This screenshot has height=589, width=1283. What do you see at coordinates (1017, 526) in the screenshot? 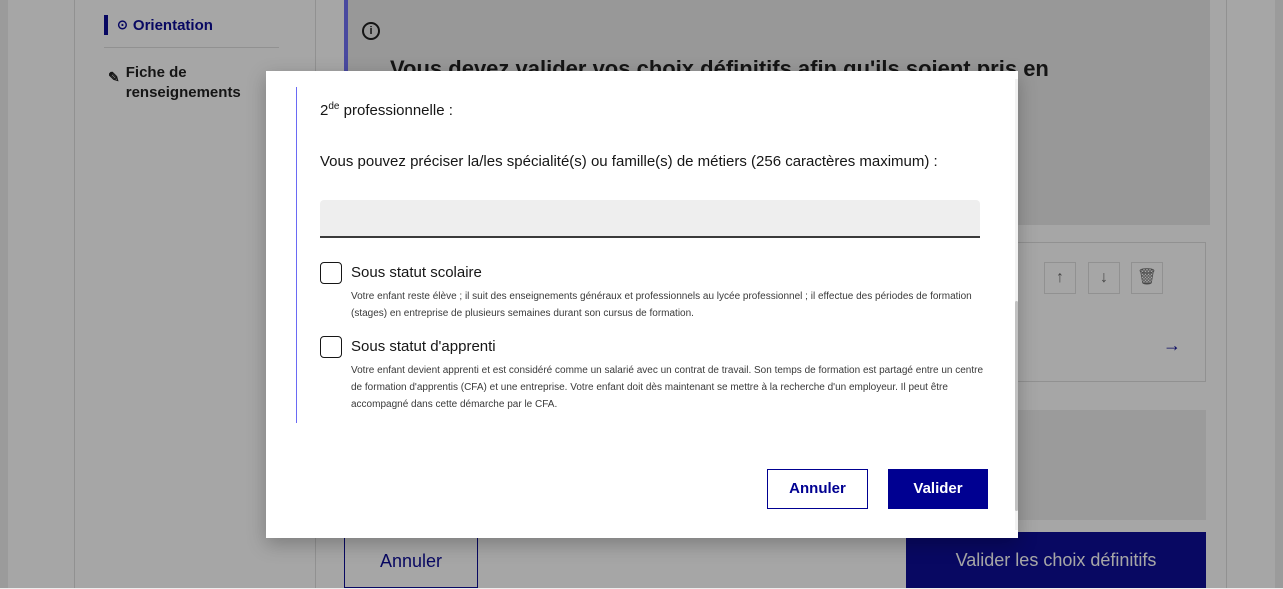
I see `scroll-down-icon: ⌄` at bounding box center [1017, 526].